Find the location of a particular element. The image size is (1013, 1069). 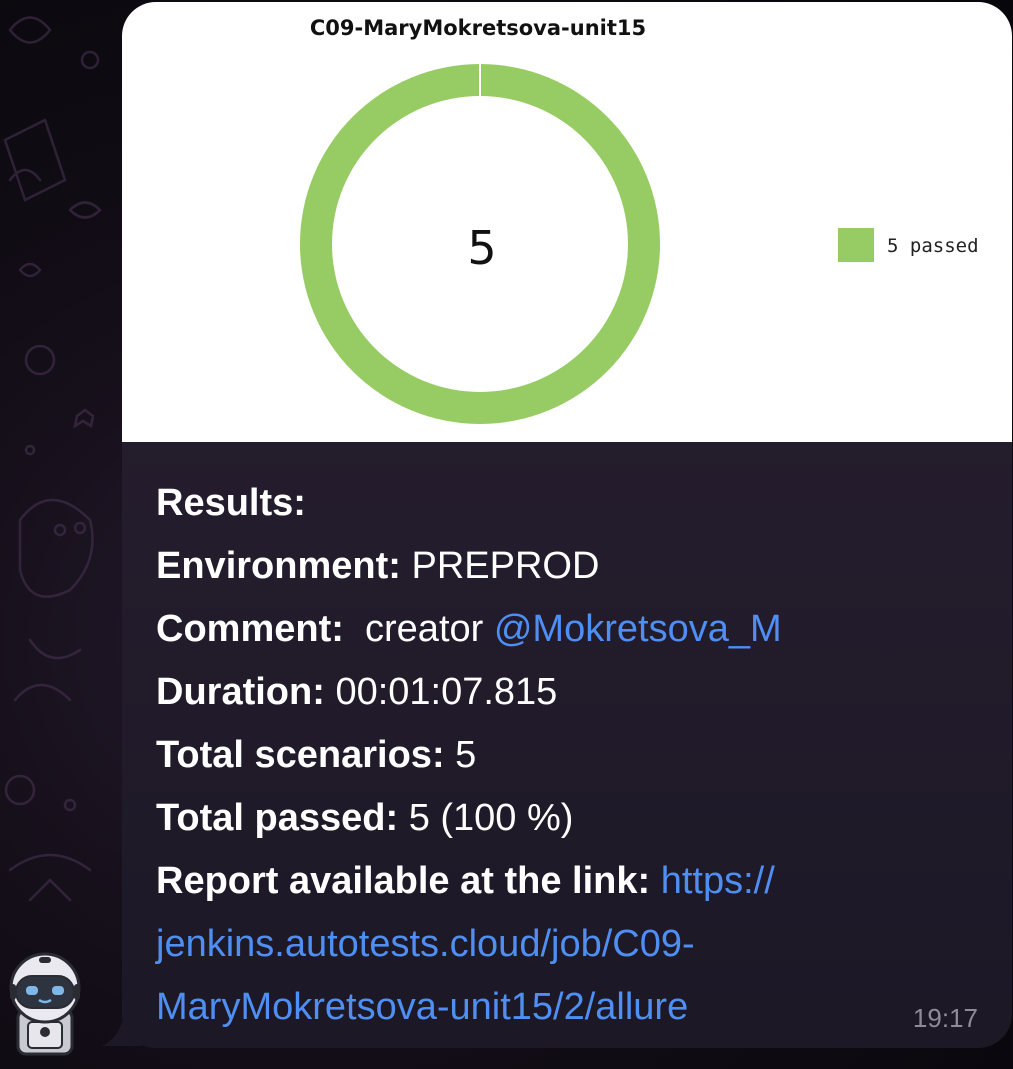

chart-center-label: 5 is located at coordinates (481, 248).